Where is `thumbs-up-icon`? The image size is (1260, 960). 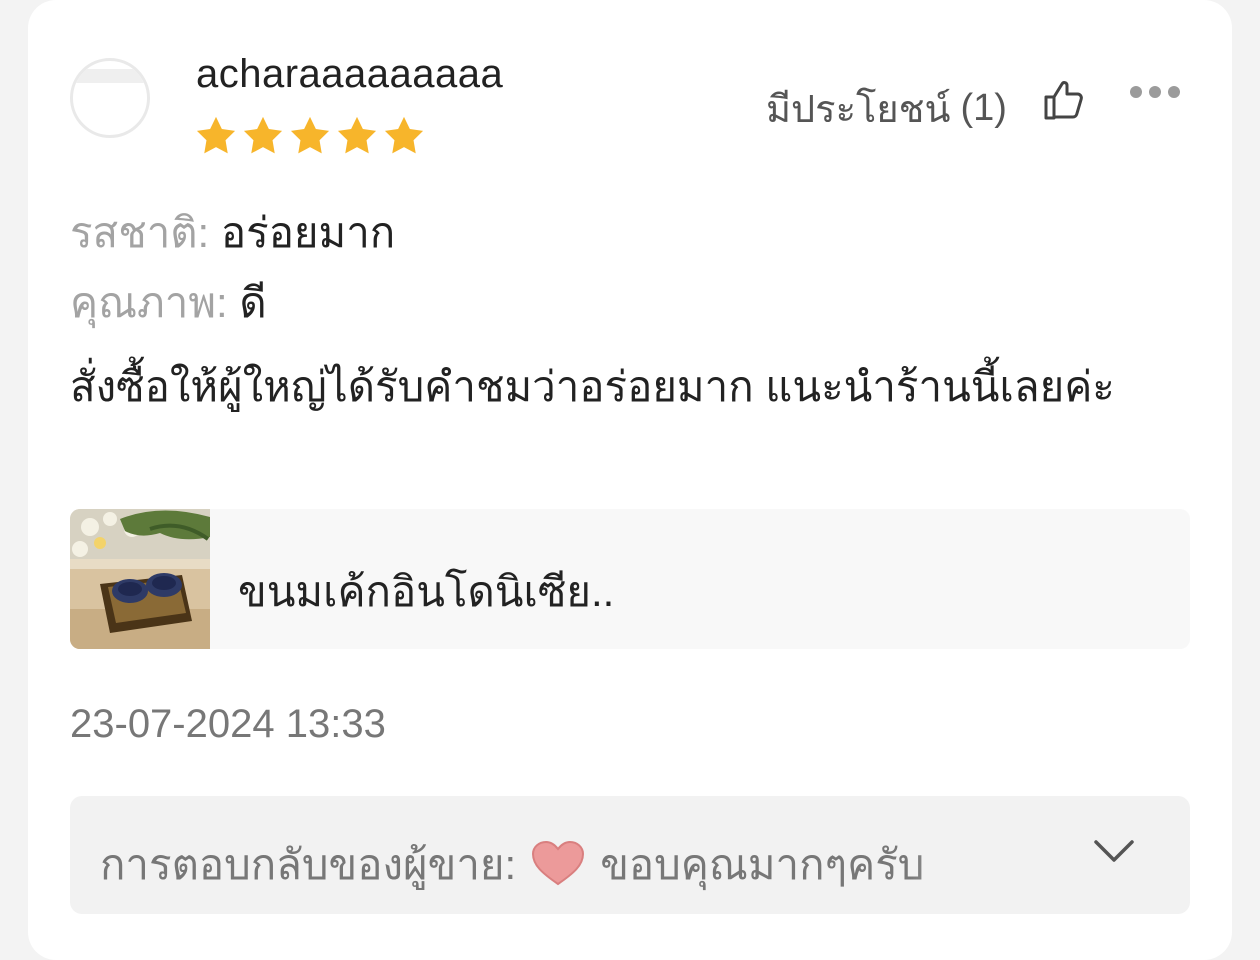 thumbs-up-icon is located at coordinates (1064, 100).